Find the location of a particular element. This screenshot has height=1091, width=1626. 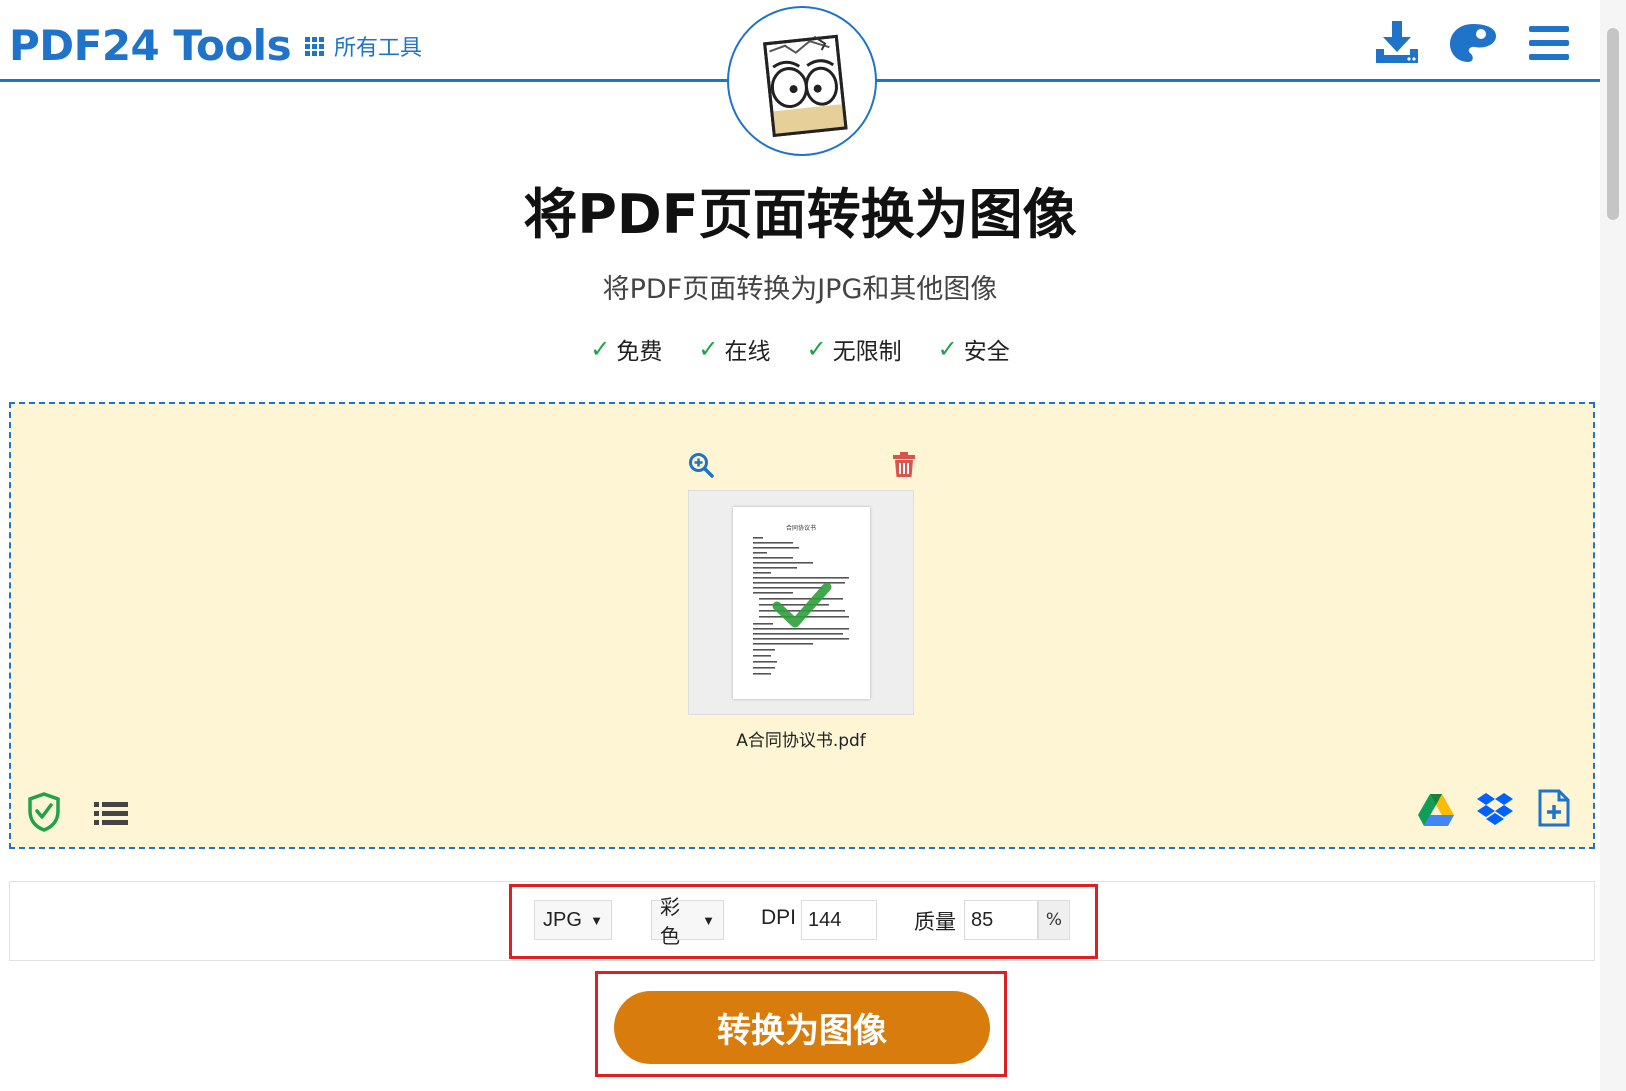

feature-item: ✓ 无限制 is located at coordinates (854, 349).